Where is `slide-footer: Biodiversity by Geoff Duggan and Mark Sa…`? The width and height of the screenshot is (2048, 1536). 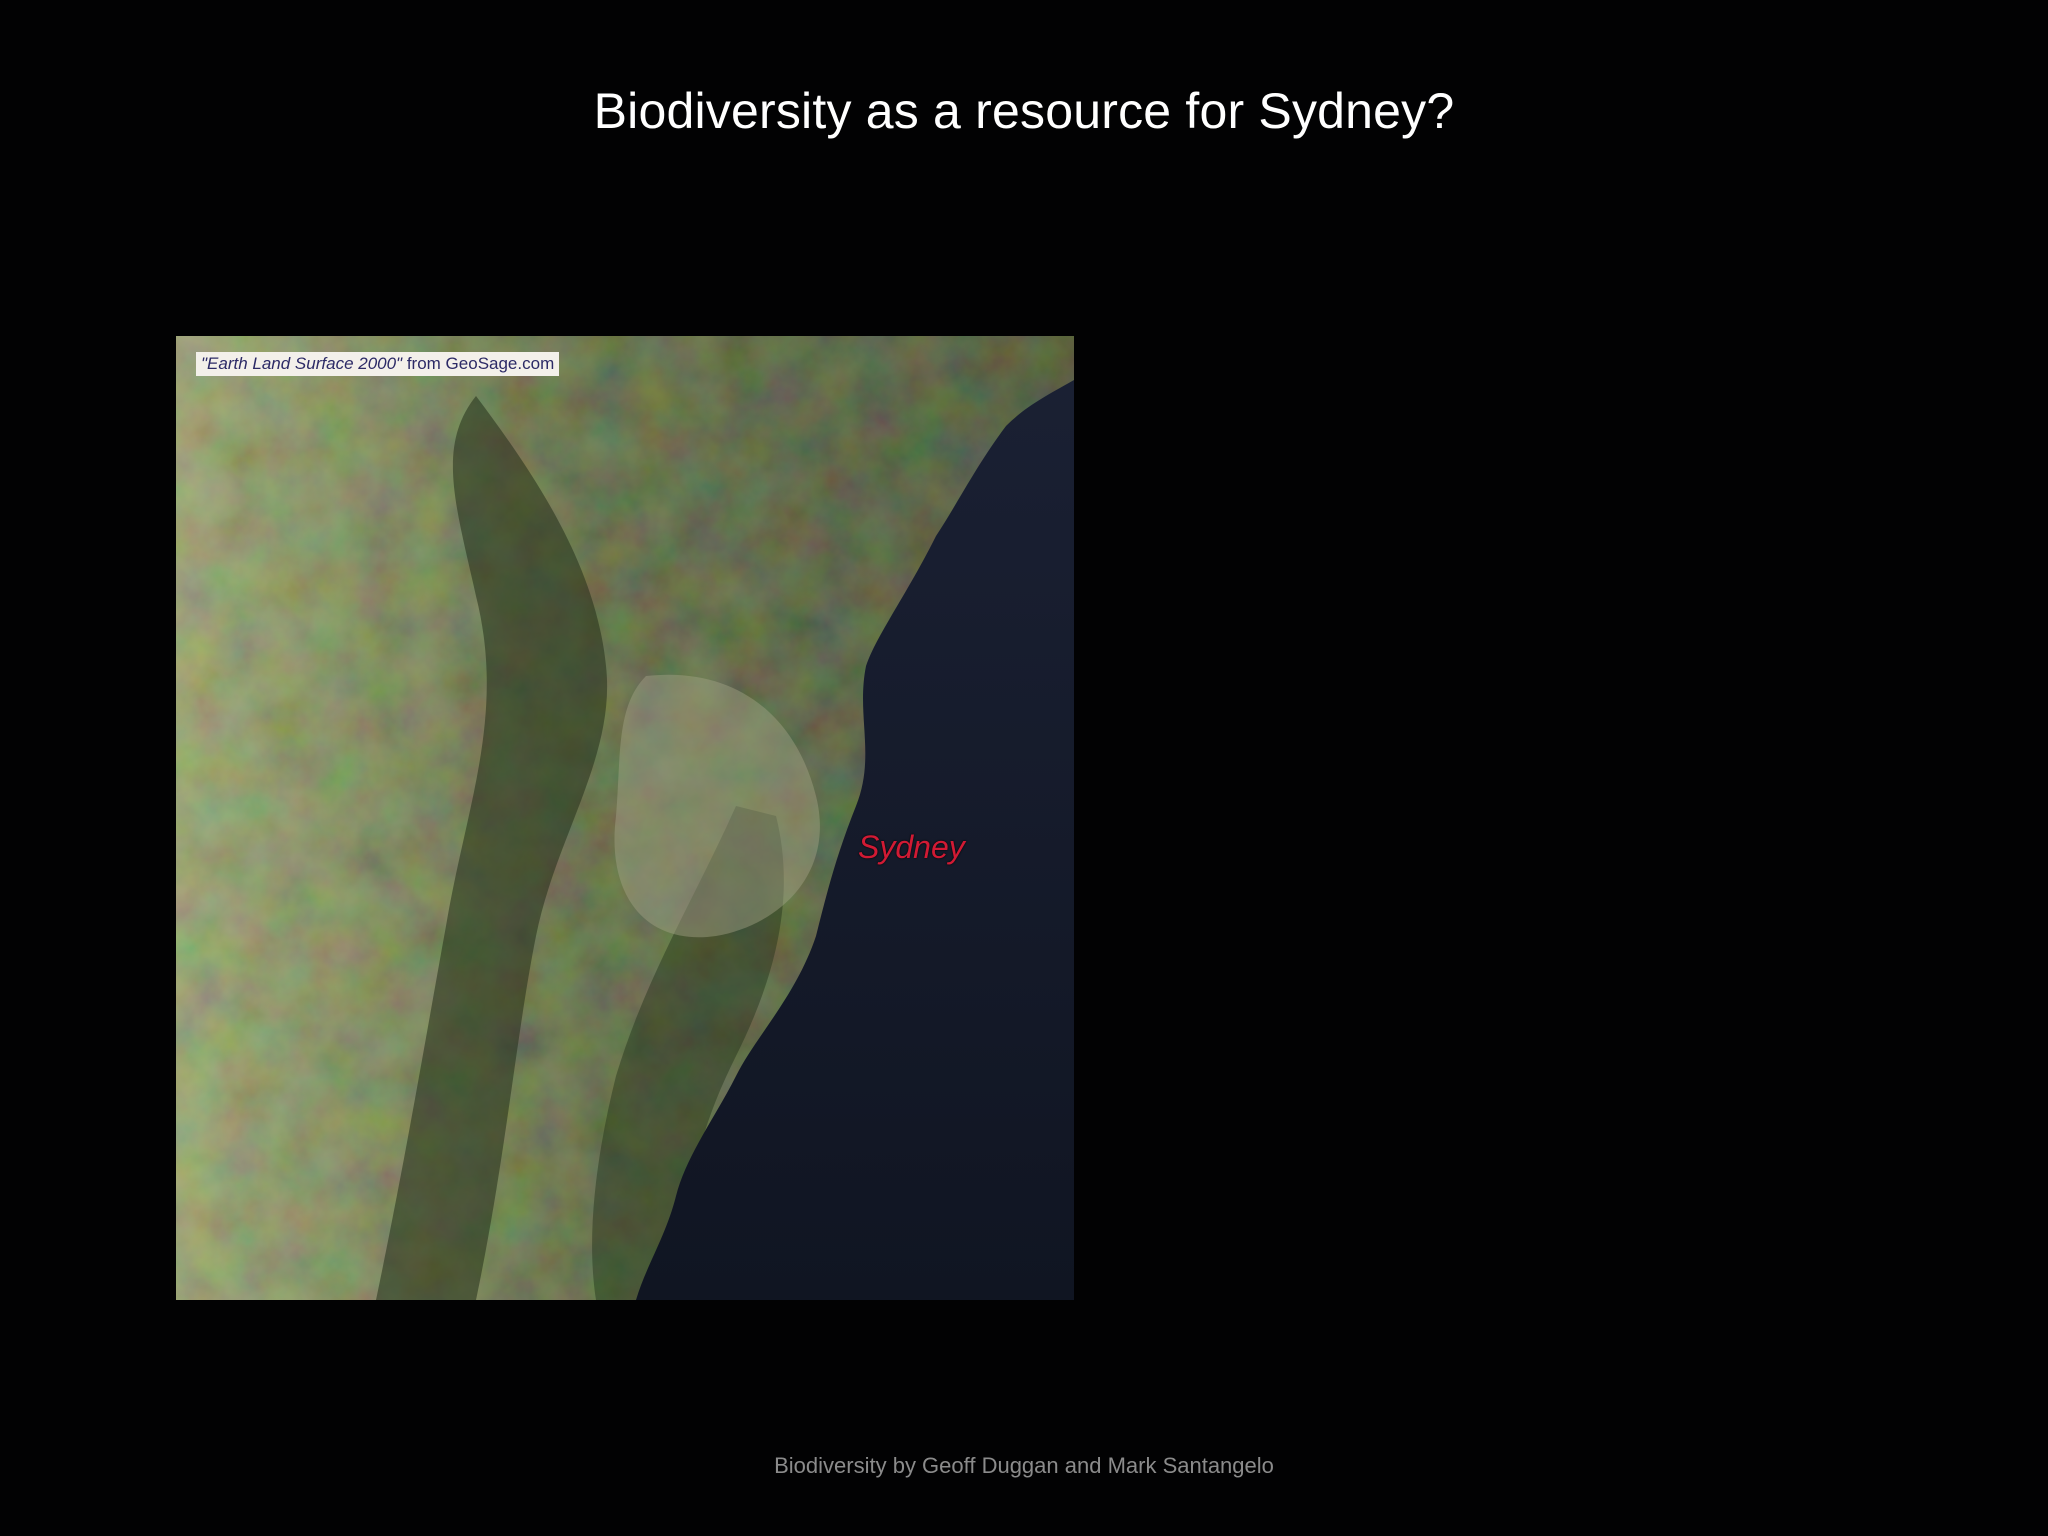
slide-footer: Biodiversity by Geoff Duggan and Mark Sa… is located at coordinates (1024, 1465).